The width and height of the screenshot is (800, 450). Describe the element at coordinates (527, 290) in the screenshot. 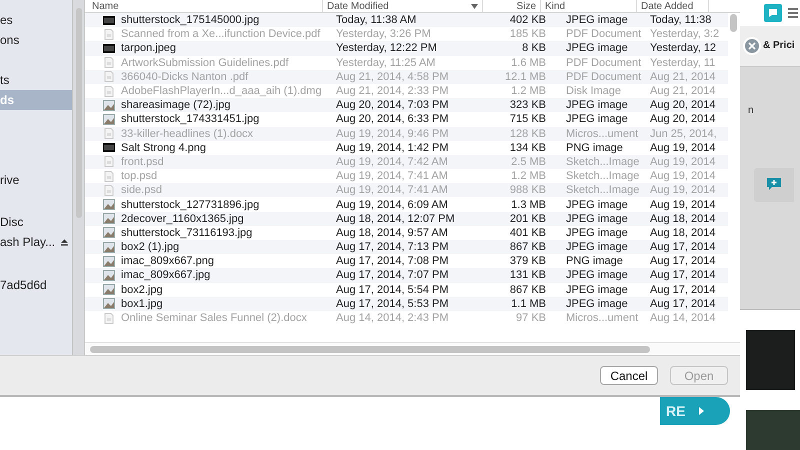

I see `size-cell-text: 867 KB` at that location.